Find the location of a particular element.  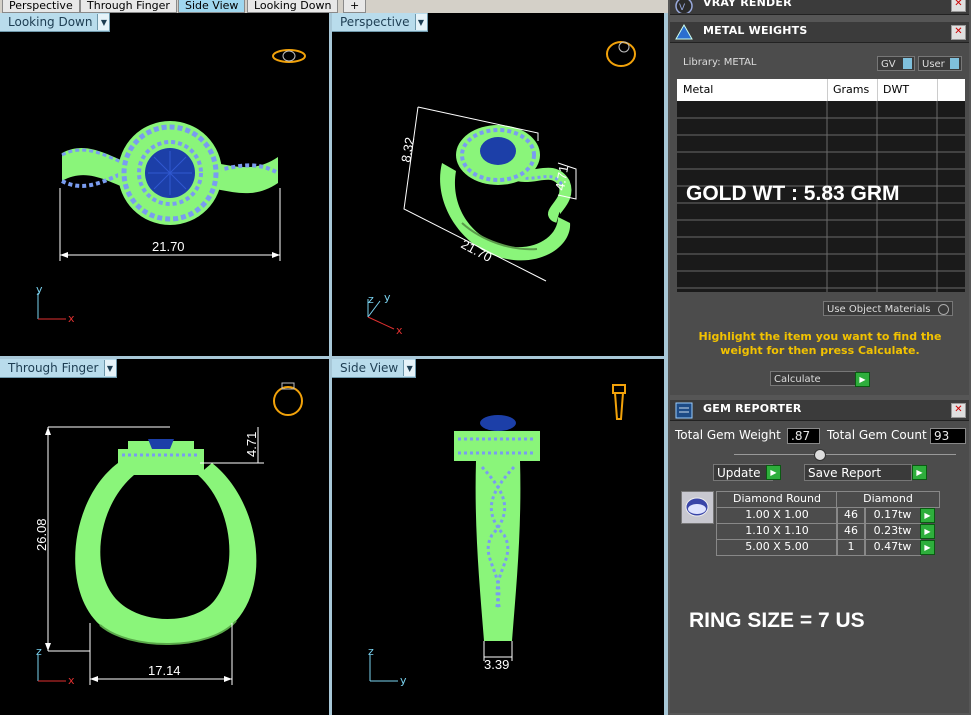

slider-track is located at coordinates (845, 454).